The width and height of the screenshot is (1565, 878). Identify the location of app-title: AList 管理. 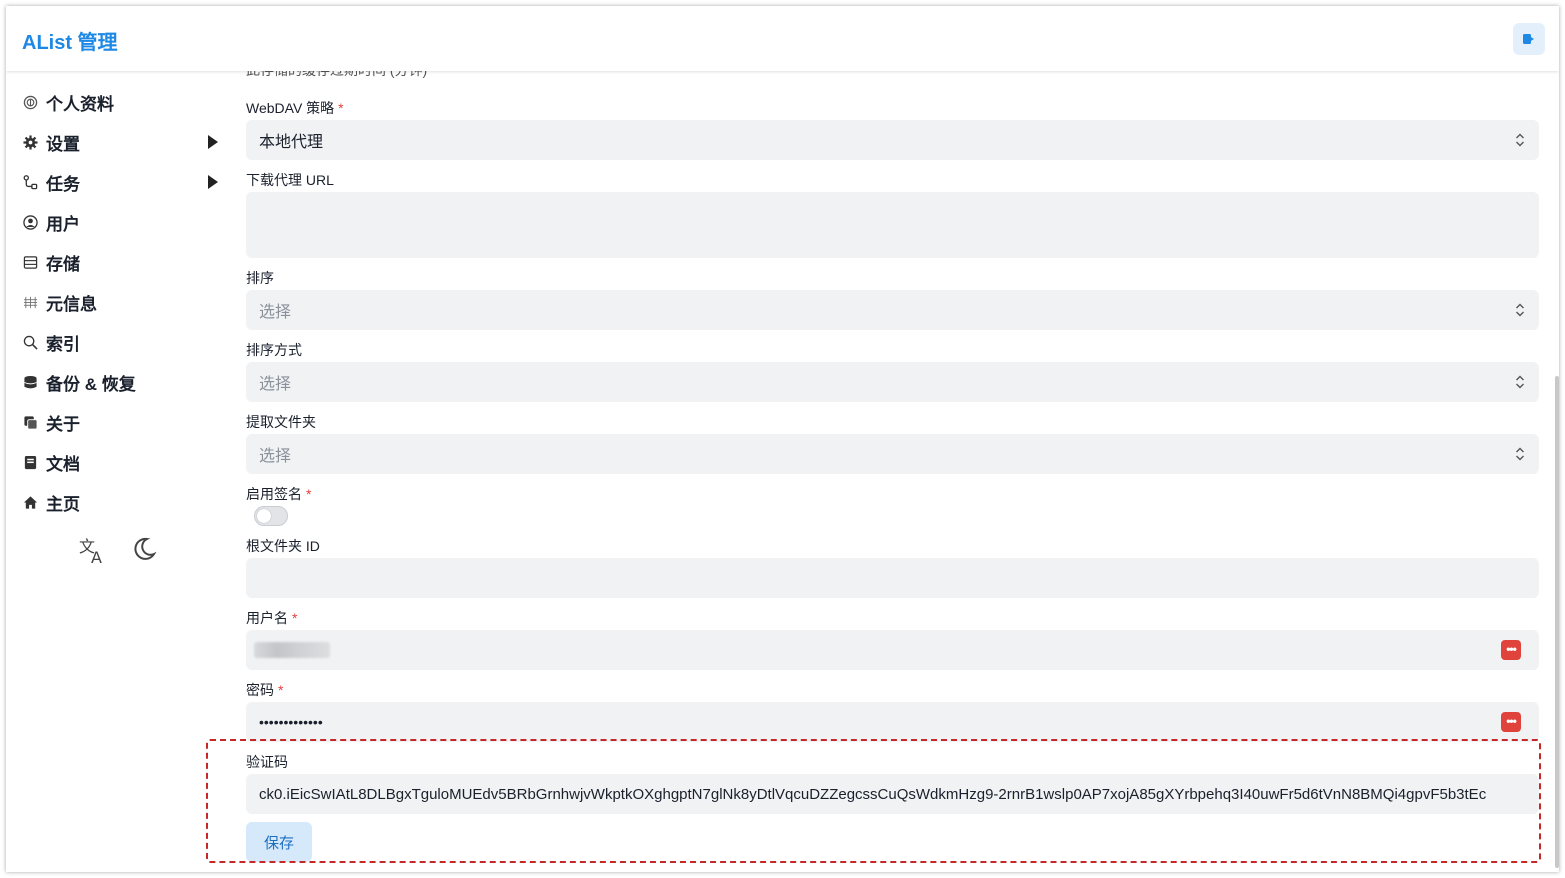
(70, 40).